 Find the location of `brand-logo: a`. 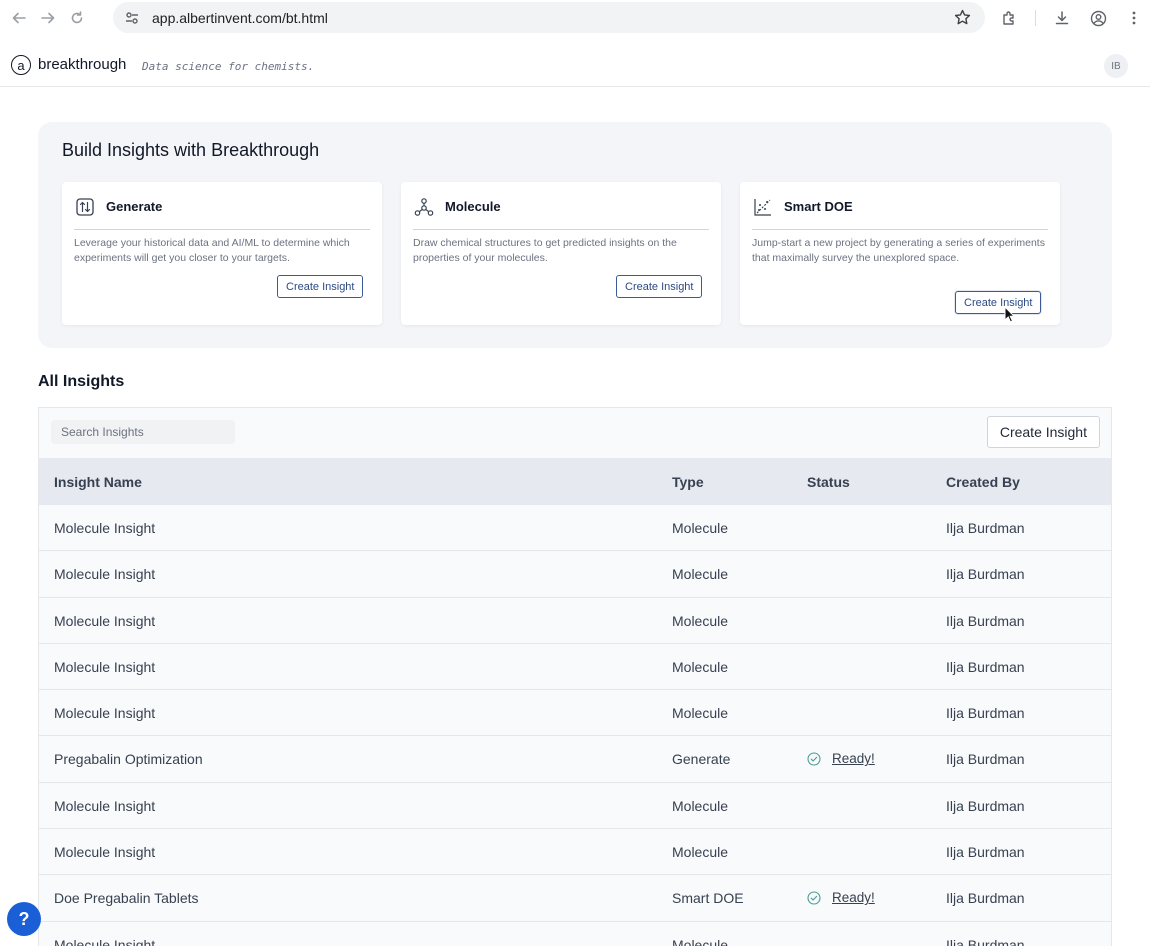

brand-logo: a is located at coordinates (21, 65).